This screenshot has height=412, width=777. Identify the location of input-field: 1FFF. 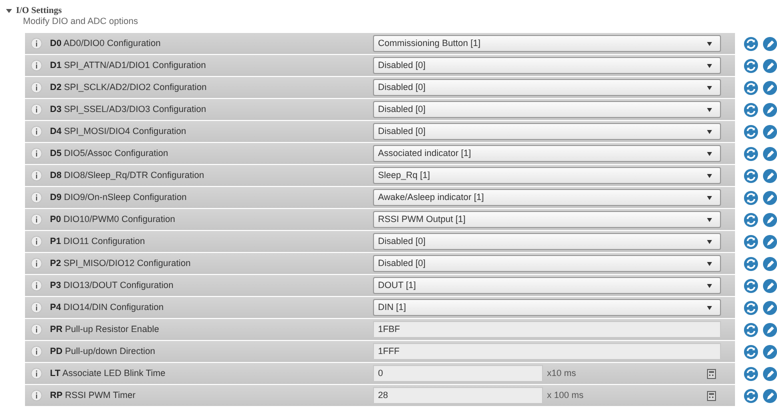
(547, 351).